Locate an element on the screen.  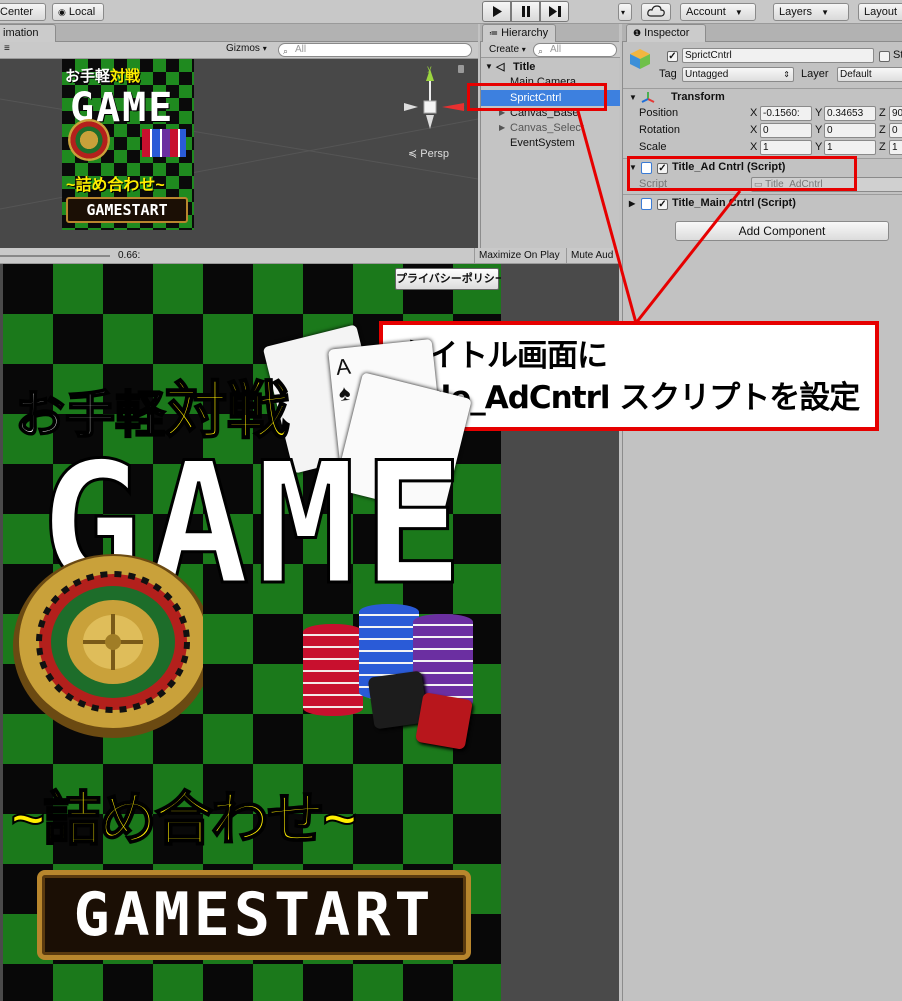
scale-z-field: 1 is located at coordinates (895, 147).